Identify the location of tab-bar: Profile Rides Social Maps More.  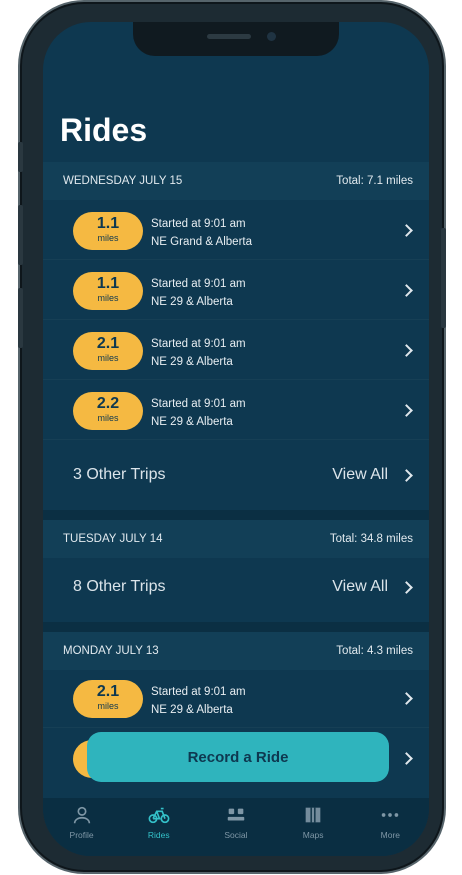
(236, 827).